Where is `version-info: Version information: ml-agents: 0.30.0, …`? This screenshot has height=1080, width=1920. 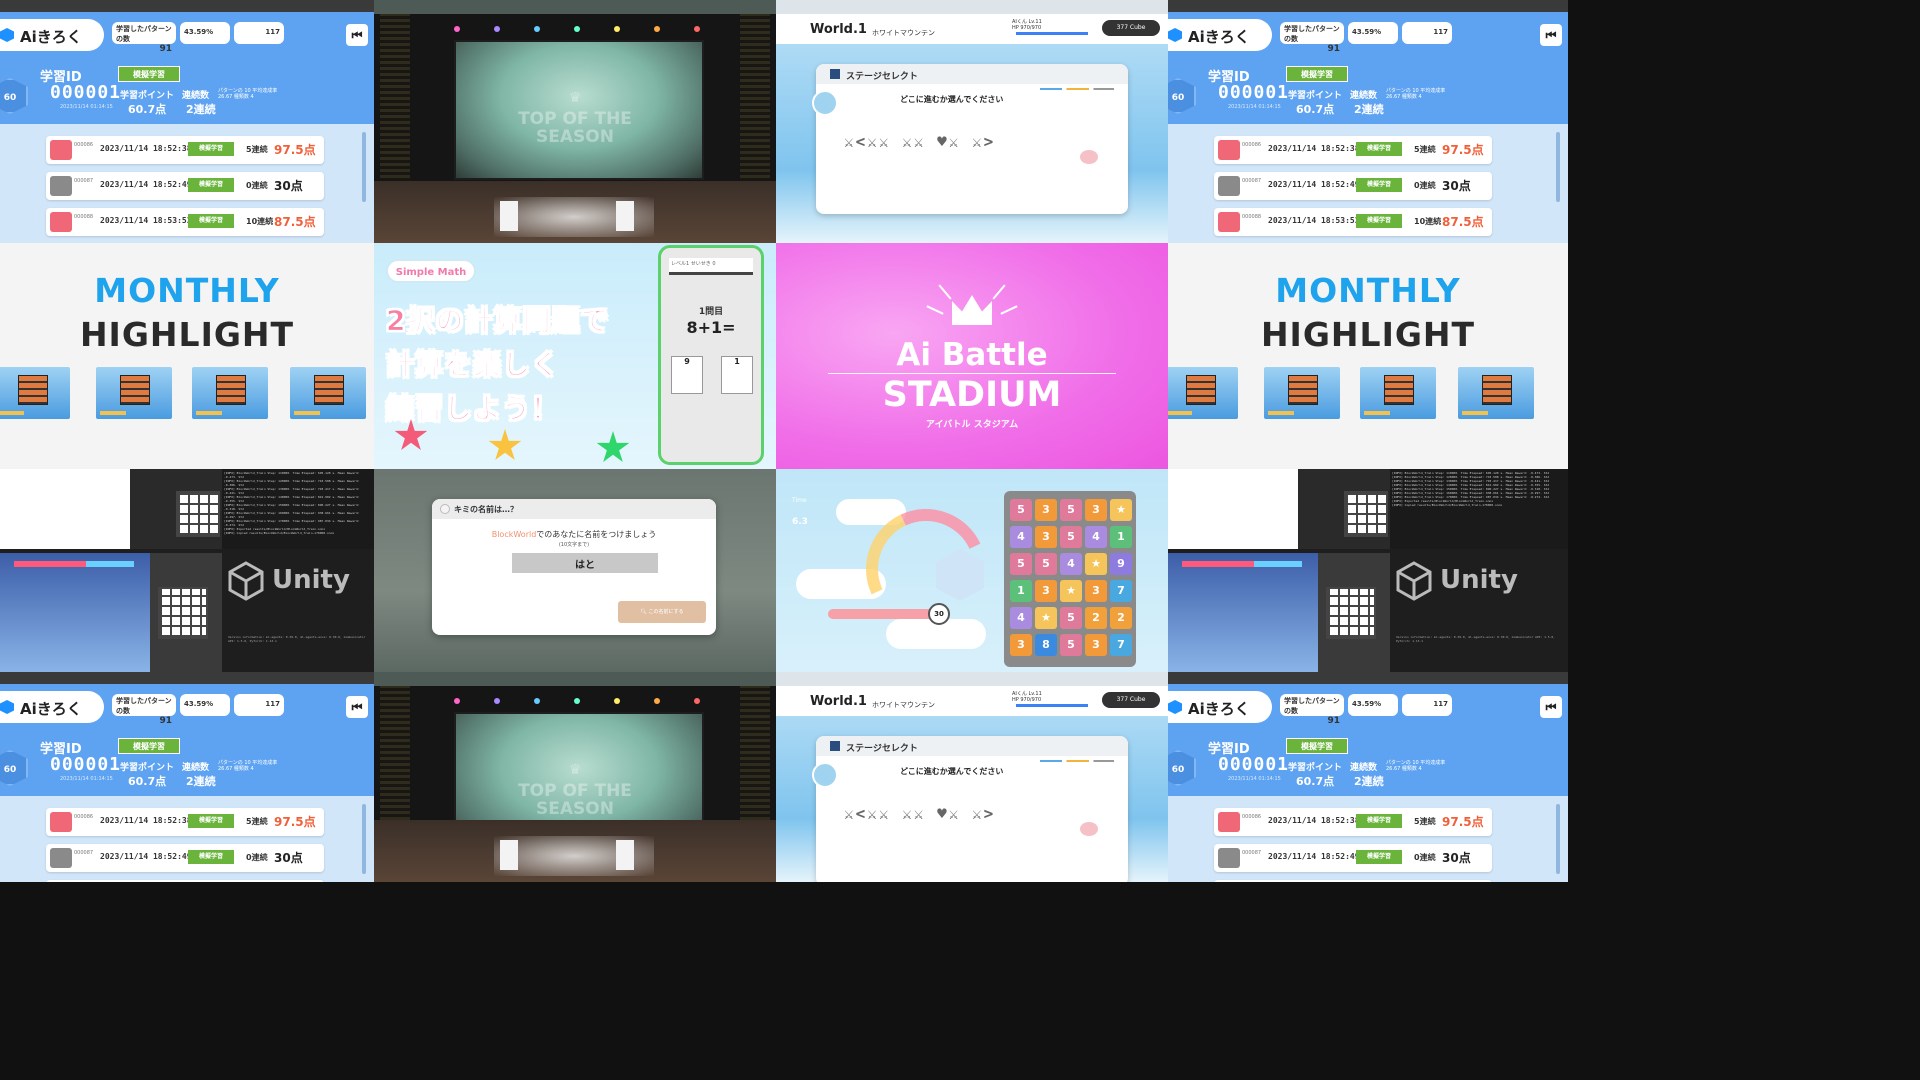 version-info: Version information: ml-agents: 0.30.0, … is located at coordinates (1475, 639).